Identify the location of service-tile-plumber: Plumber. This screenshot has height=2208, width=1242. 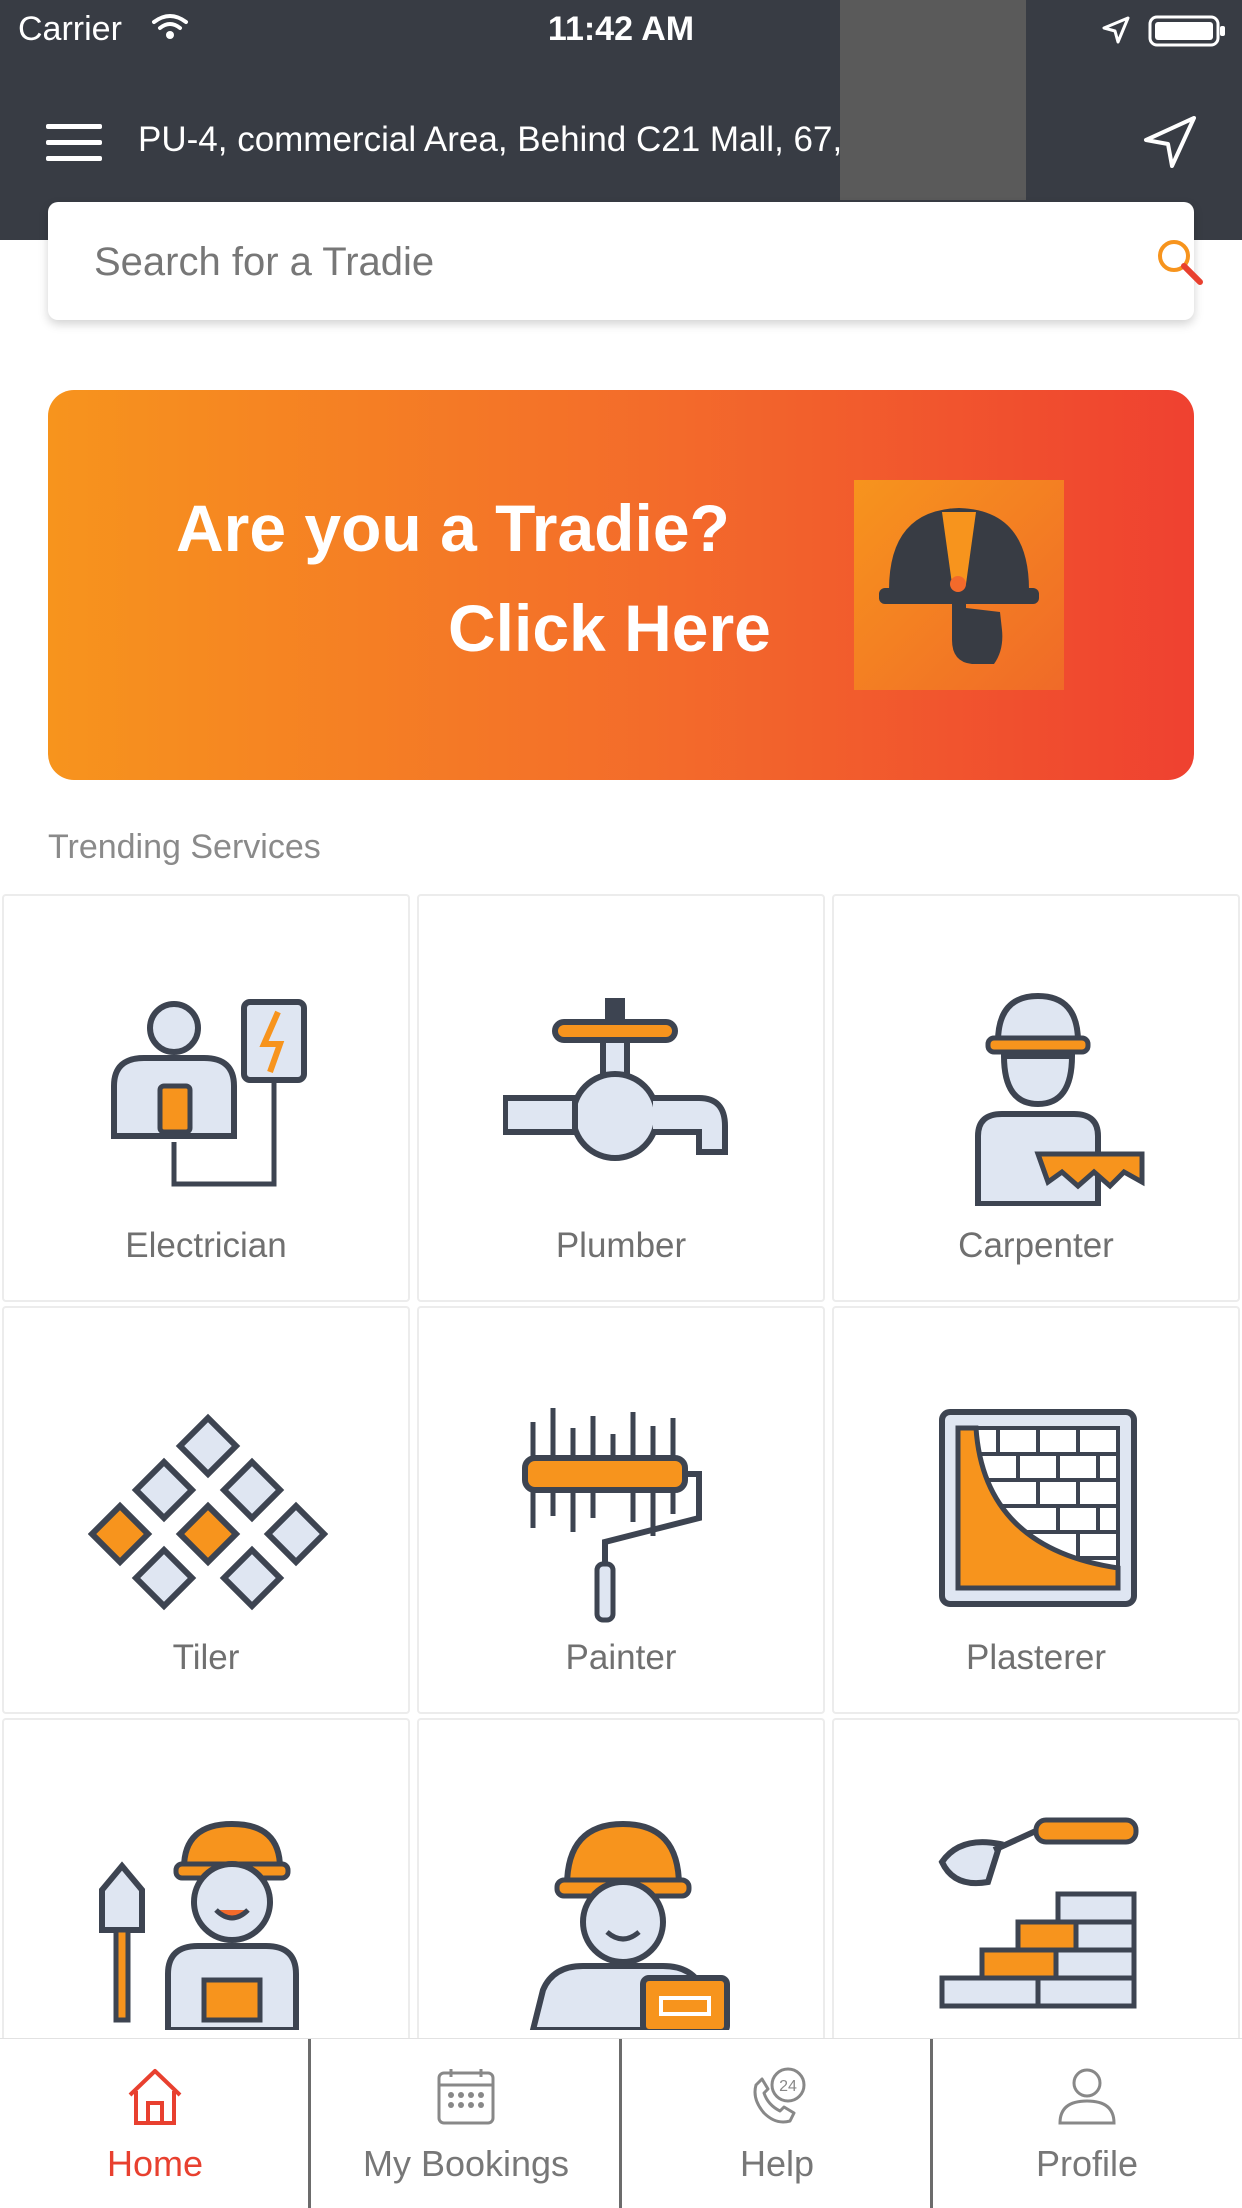
(621, 1098).